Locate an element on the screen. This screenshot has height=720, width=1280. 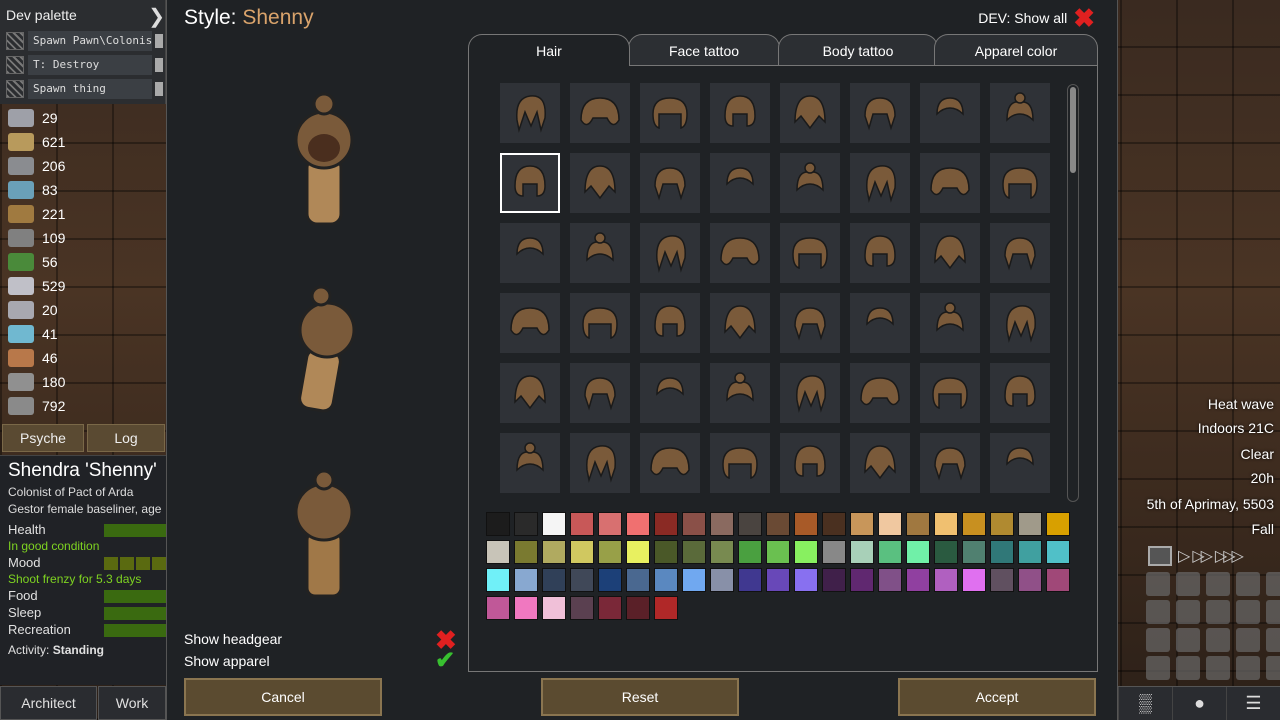
resource-row: 621 is located at coordinates (44, 142).